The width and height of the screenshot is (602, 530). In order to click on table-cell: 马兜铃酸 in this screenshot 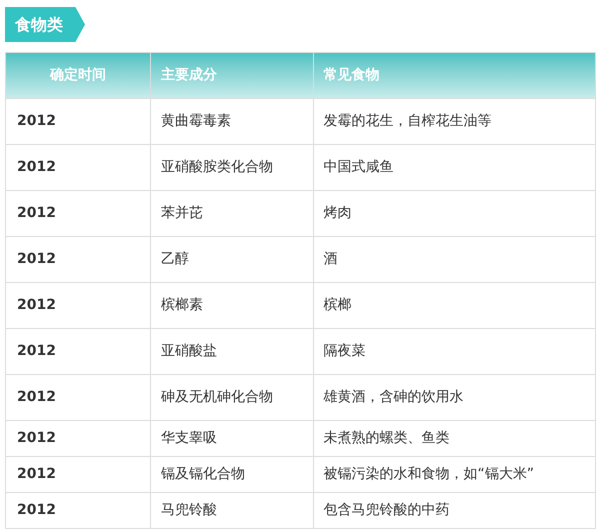, I will do `click(231, 510)`.